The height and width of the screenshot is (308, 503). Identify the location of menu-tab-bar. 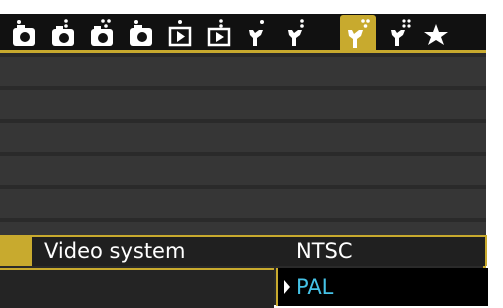
(243, 33).